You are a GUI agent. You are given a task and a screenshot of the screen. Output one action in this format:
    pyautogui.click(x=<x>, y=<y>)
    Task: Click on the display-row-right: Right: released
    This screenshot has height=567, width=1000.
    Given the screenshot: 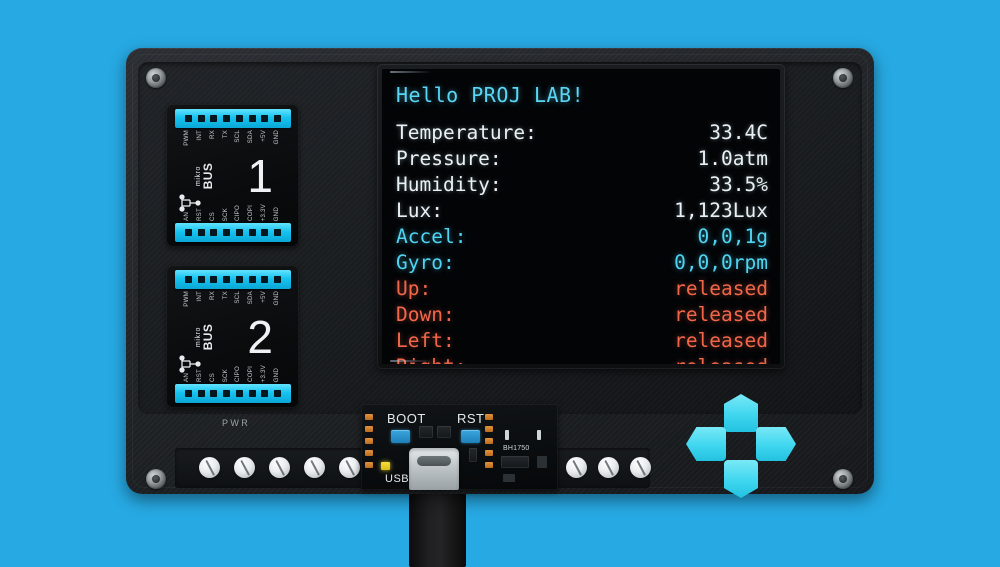 What is the action you would take?
    pyautogui.click(x=582, y=359)
    